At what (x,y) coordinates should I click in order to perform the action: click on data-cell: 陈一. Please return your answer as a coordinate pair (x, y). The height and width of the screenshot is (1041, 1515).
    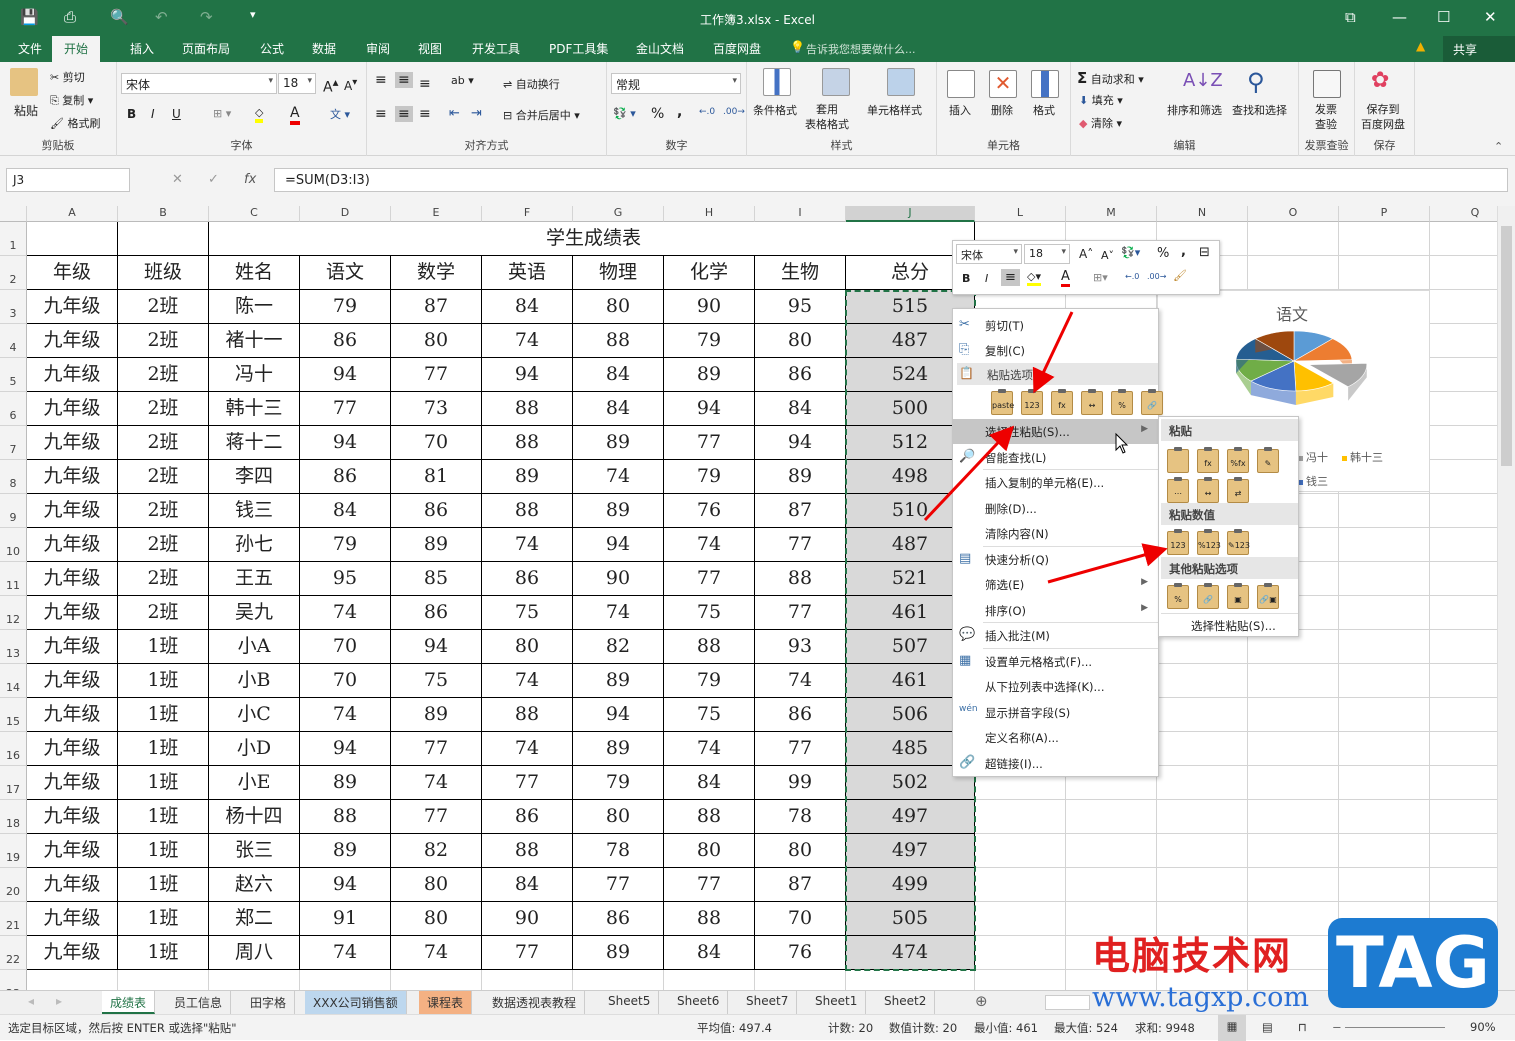
    Looking at the image, I should click on (254, 307).